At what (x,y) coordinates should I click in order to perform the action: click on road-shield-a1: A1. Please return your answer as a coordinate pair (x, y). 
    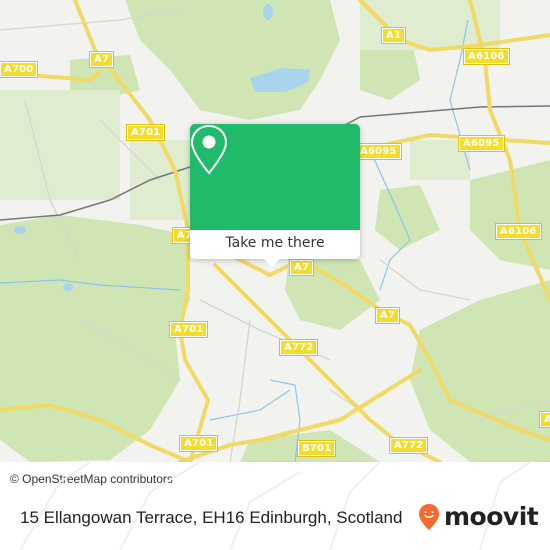
    Looking at the image, I should click on (393, 35).